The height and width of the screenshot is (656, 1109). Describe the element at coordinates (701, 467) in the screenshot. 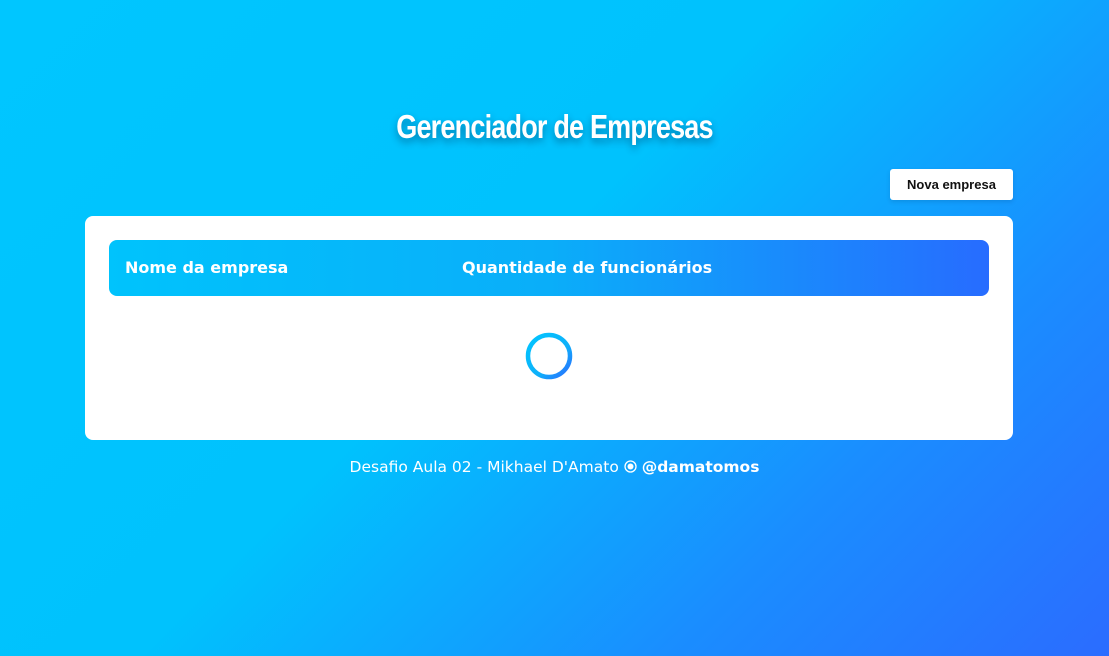

I see `footer-handle-link: @damatomos` at that location.